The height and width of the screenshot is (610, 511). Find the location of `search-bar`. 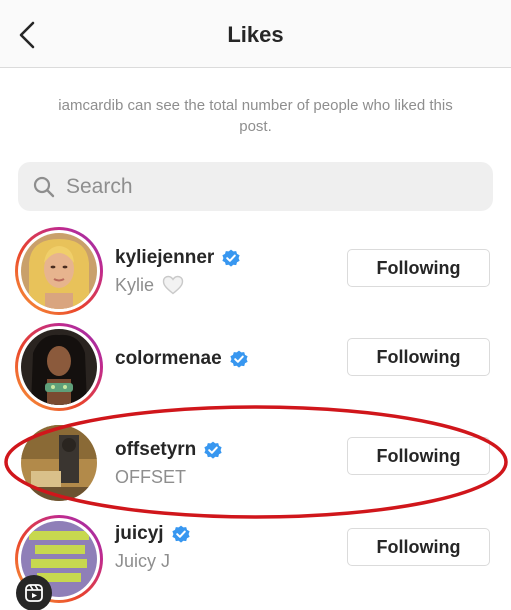

search-bar is located at coordinates (255, 186).